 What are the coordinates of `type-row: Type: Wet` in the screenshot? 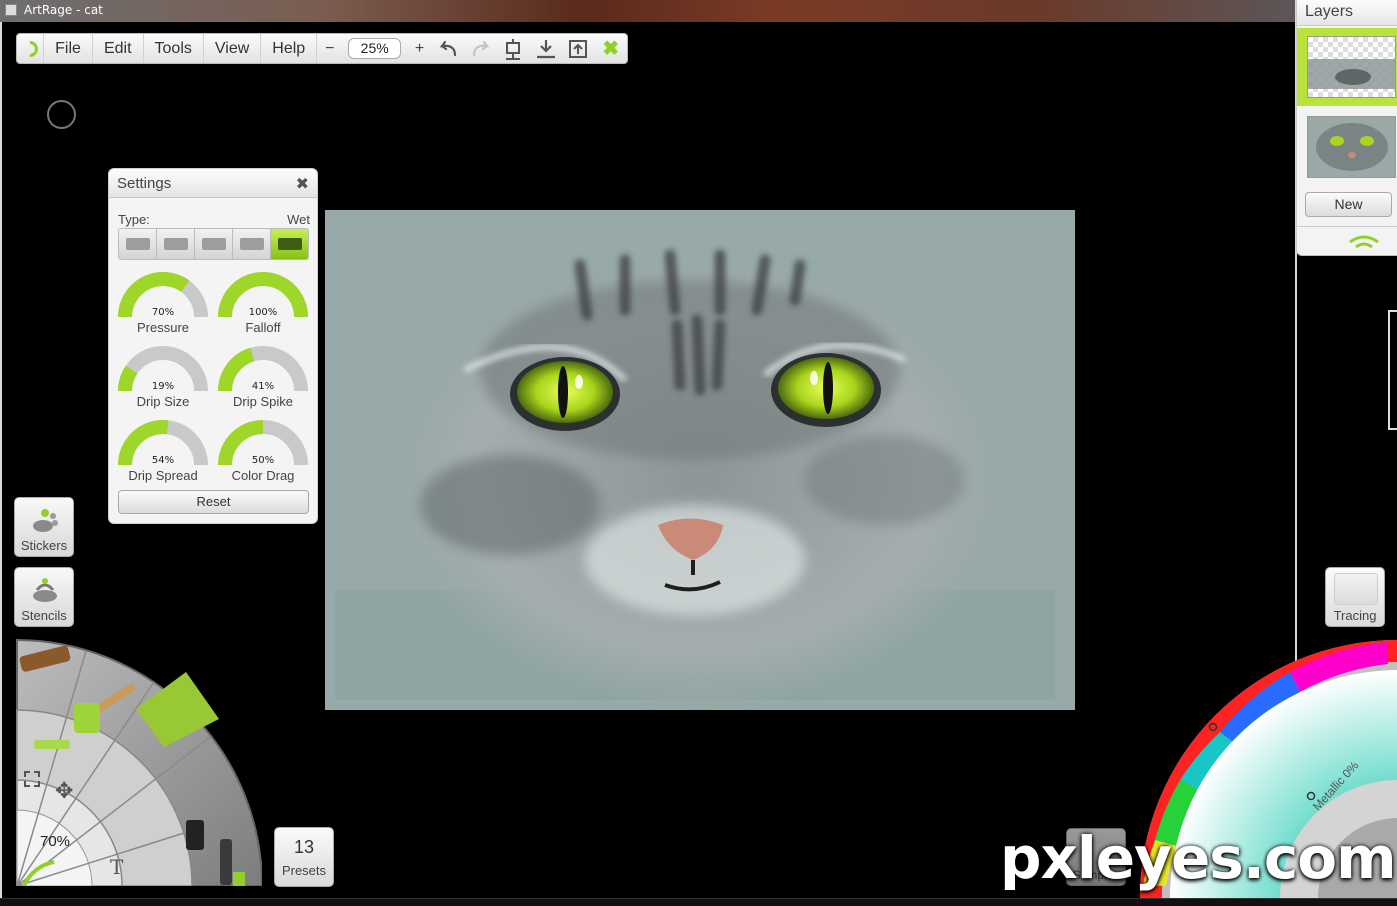 It's located at (214, 219).